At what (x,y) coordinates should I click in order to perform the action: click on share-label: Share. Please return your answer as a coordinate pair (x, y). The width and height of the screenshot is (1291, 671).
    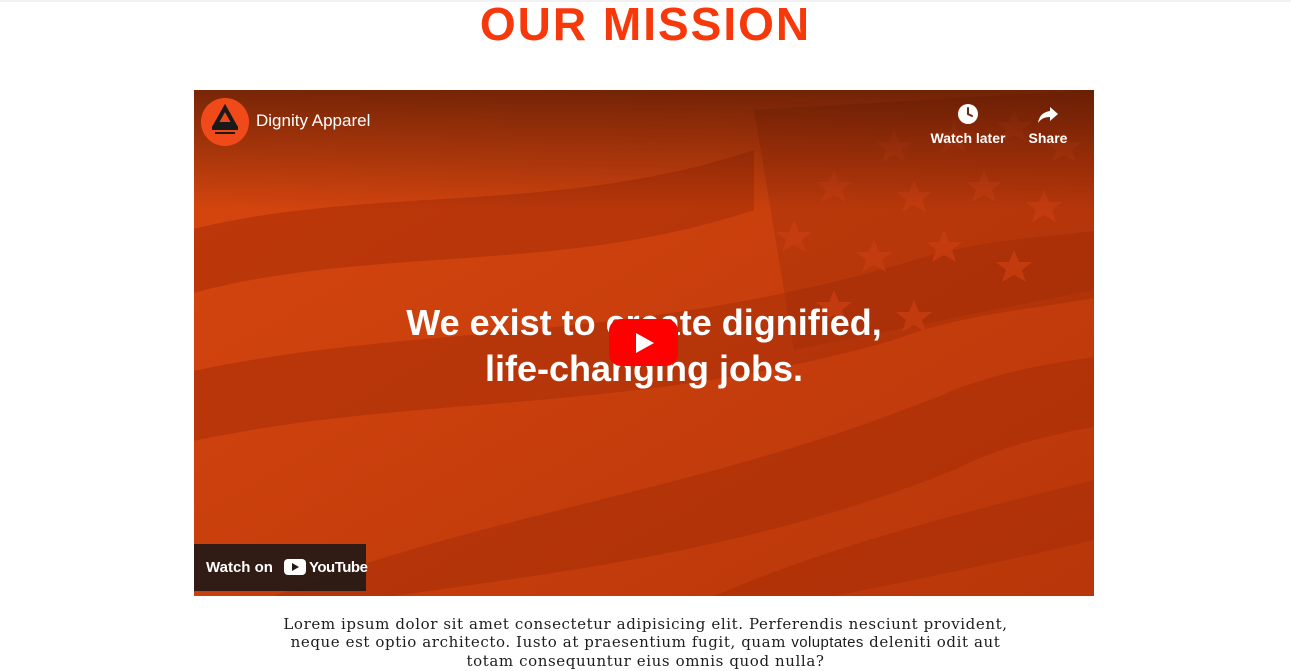
    Looking at the image, I should click on (1048, 138).